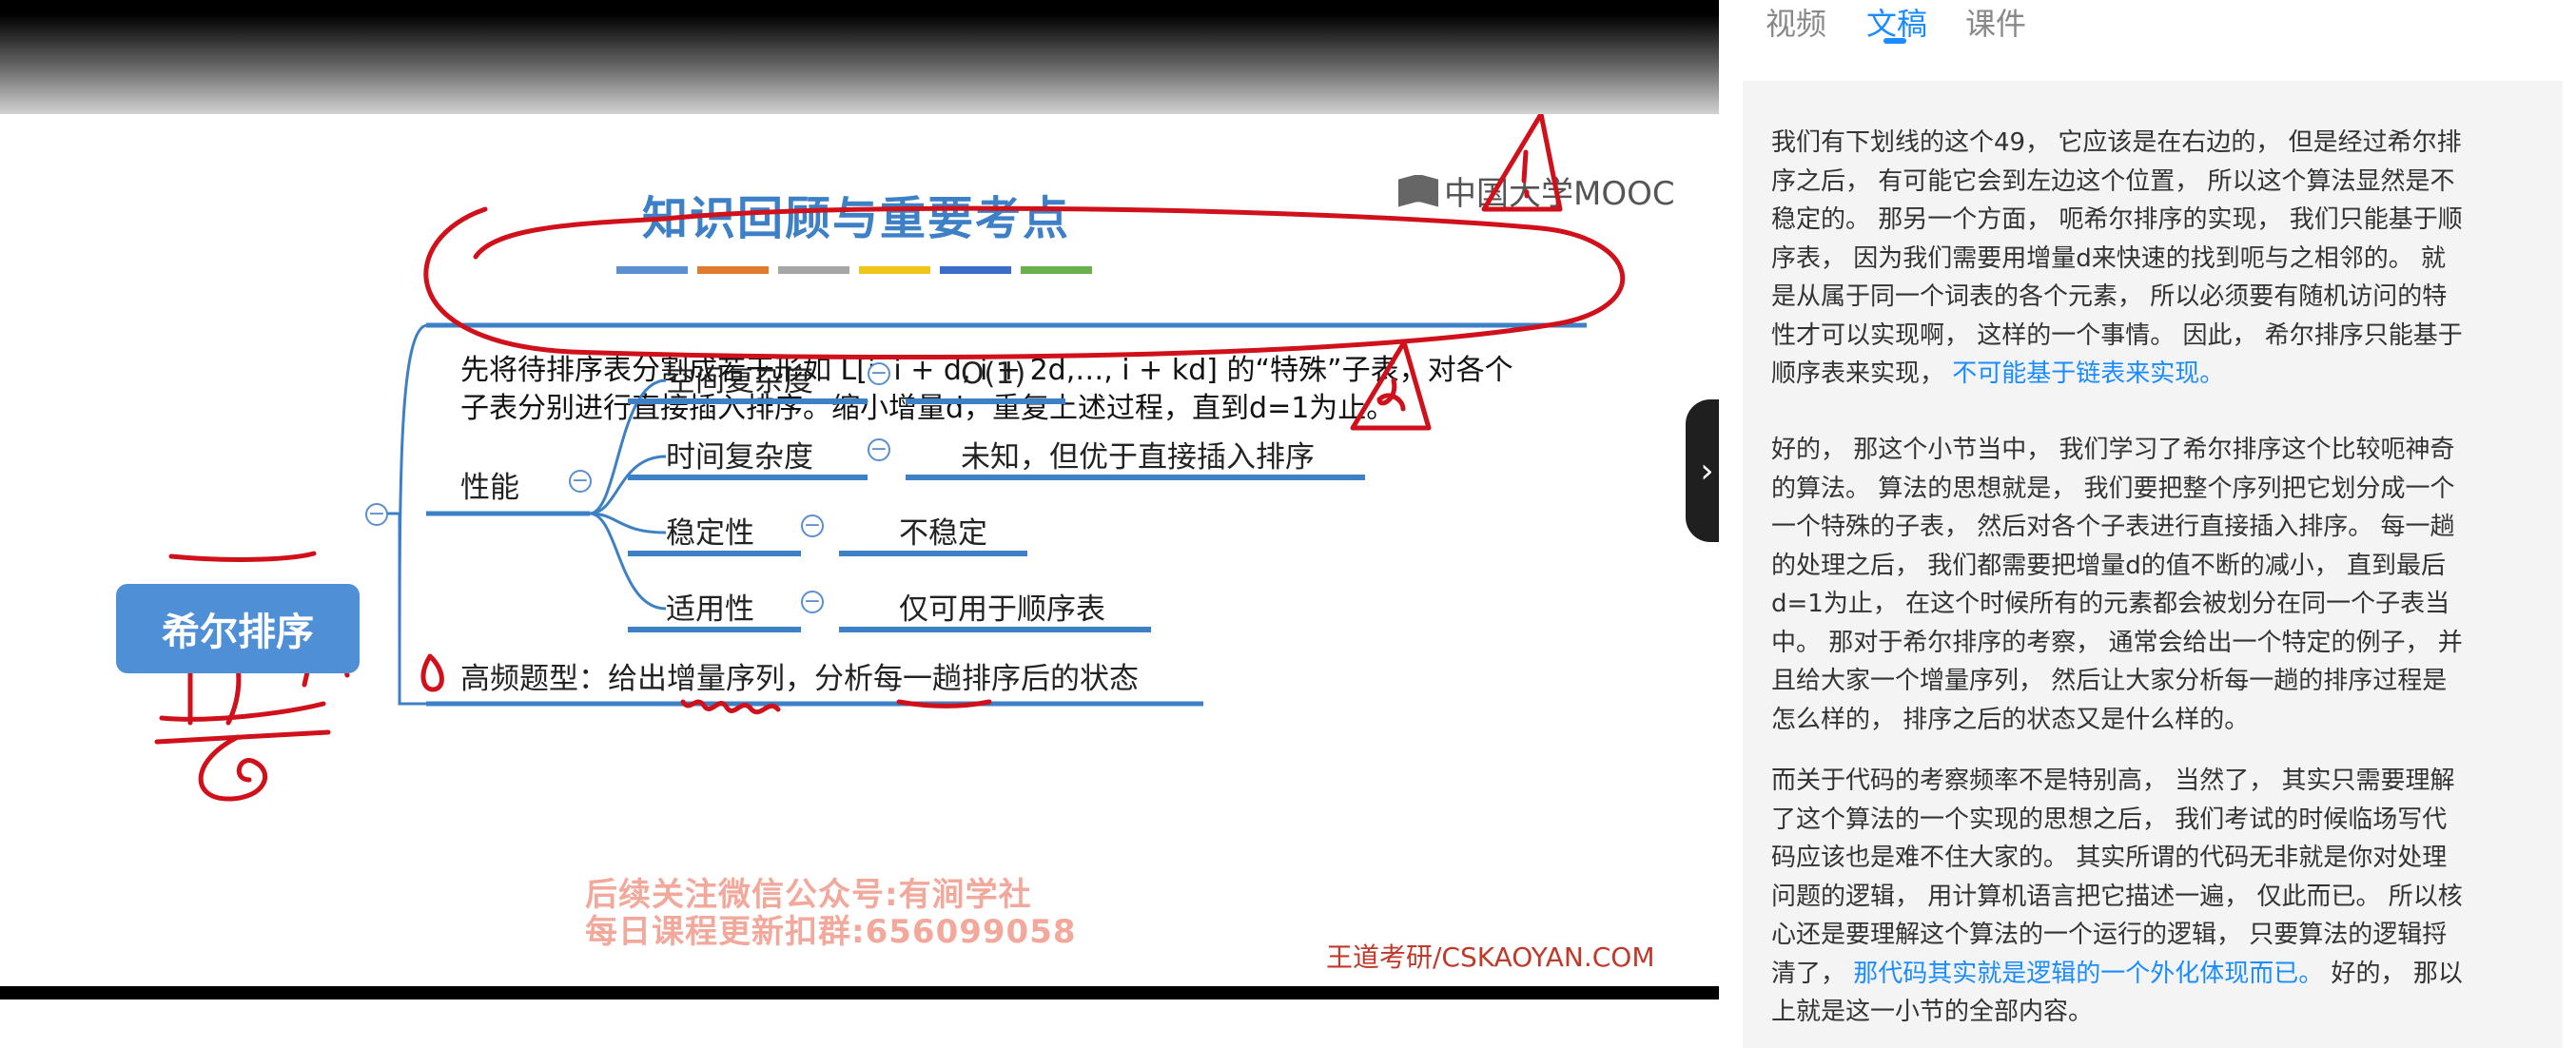 This screenshot has height=1048, width=2576. I want to click on prop-value: 未知，但优于直接插入排序, so click(1138, 457).